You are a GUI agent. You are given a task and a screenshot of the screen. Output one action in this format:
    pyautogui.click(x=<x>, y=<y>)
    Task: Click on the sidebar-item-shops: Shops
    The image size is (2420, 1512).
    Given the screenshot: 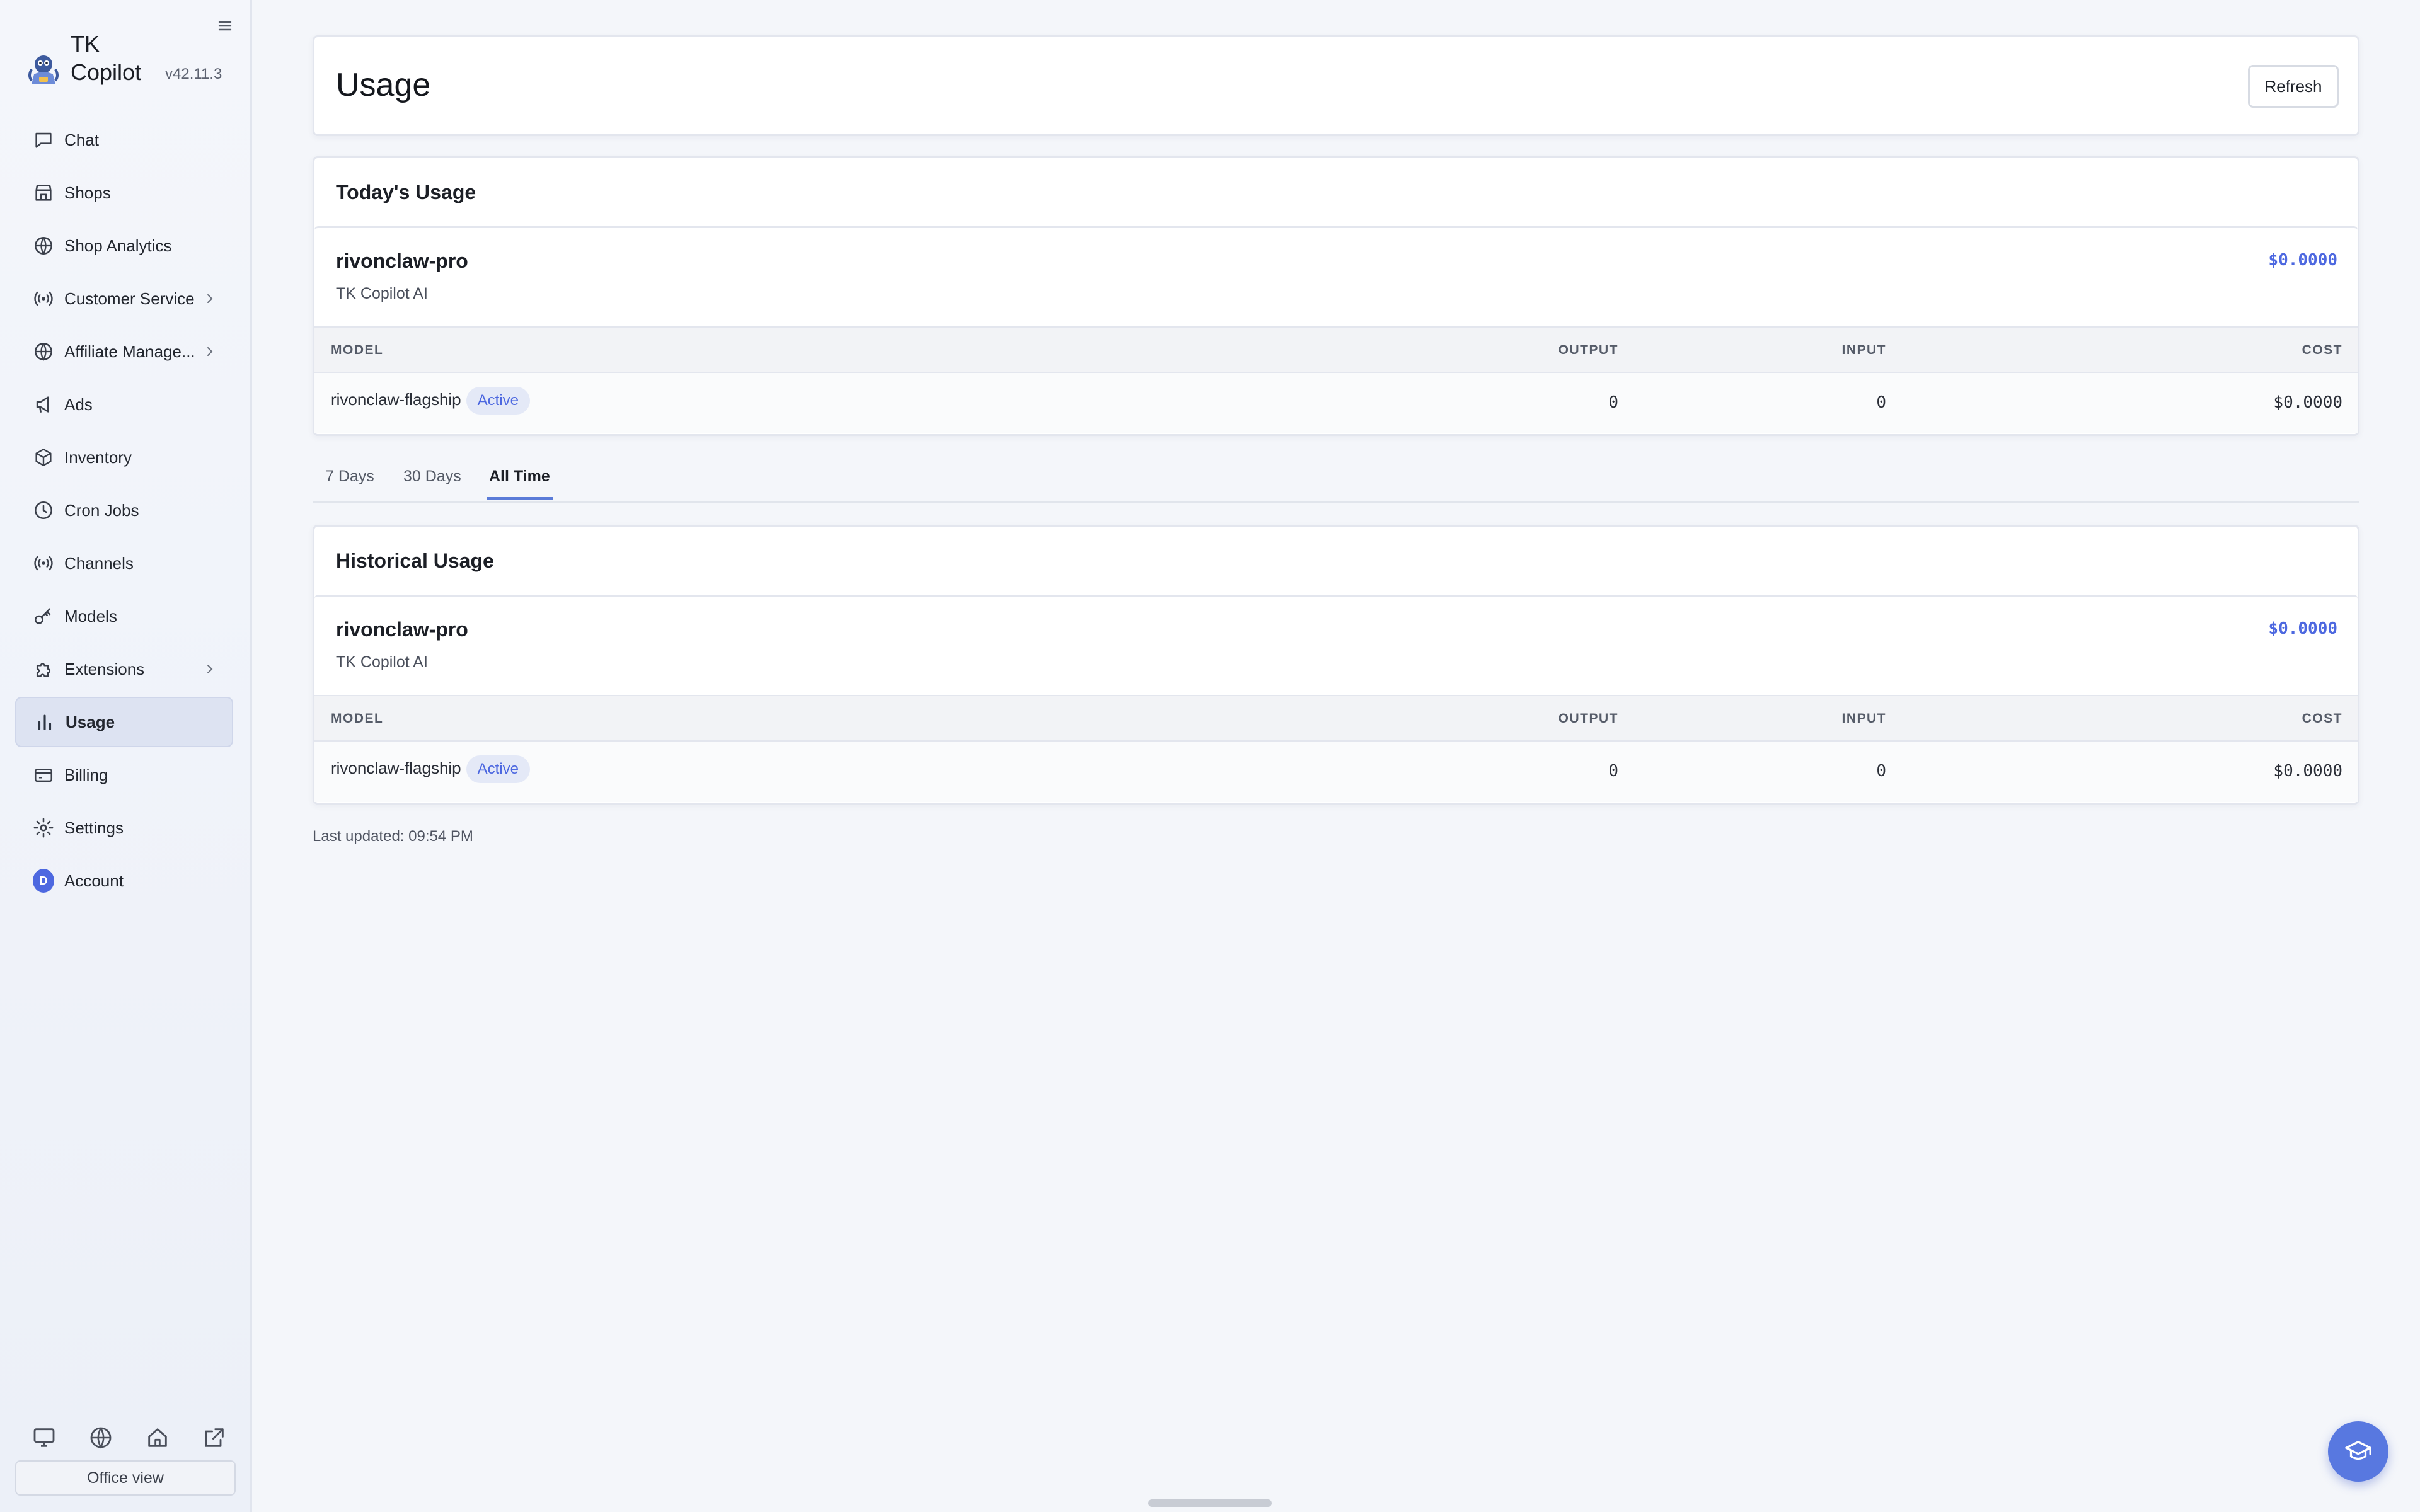 What is the action you would take?
    pyautogui.click(x=124, y=193)
    